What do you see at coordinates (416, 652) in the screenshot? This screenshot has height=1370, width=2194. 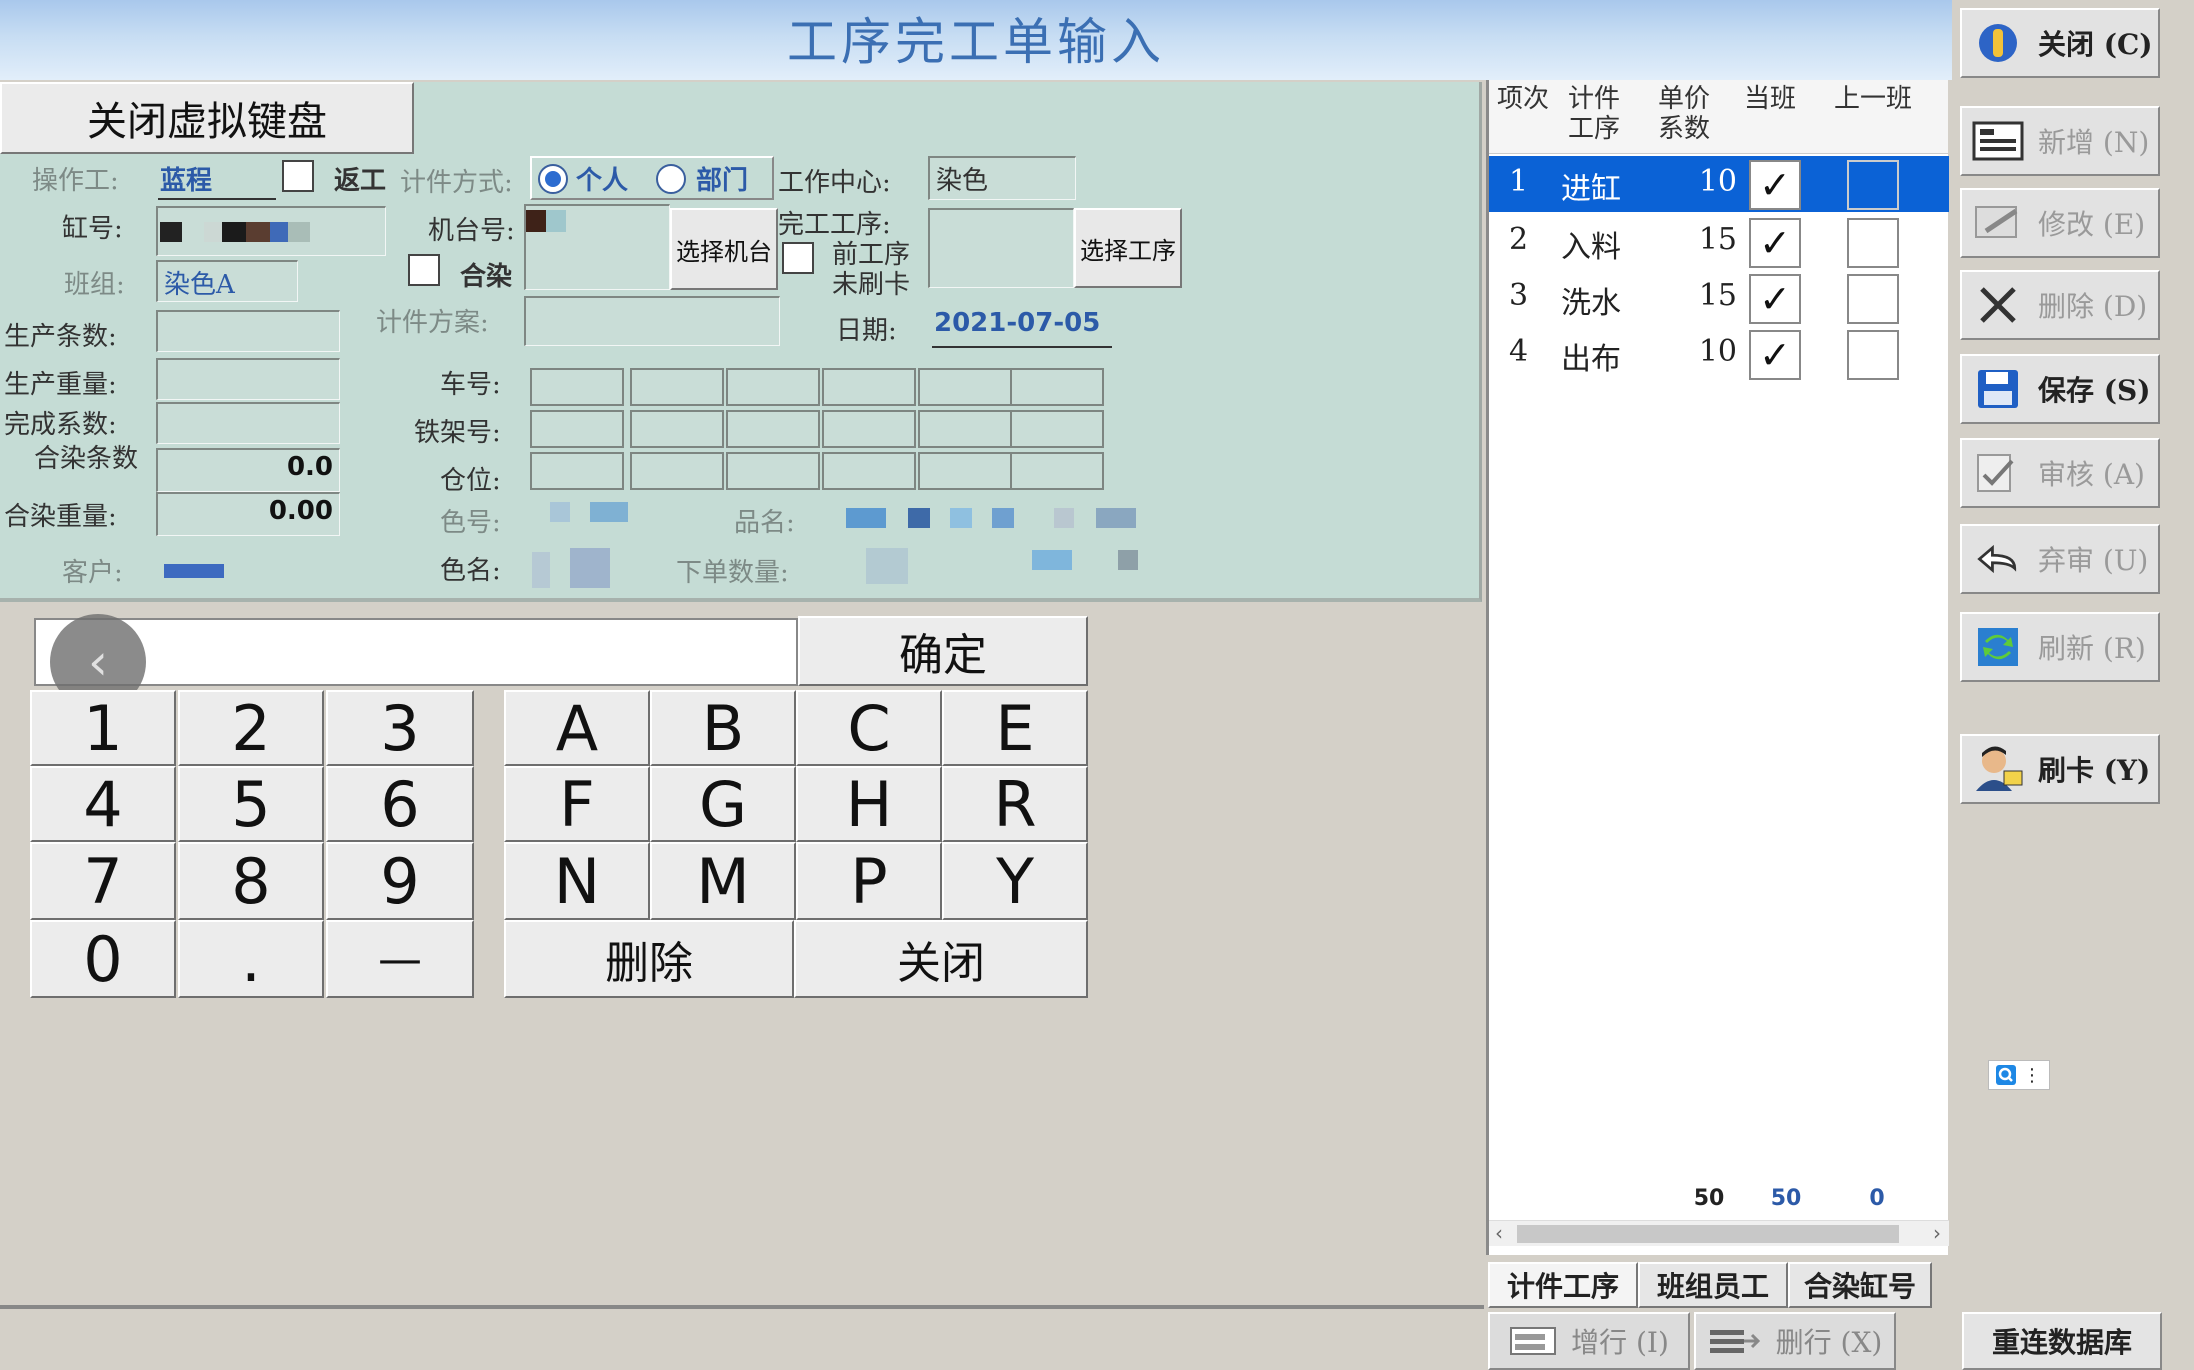 I see `keyboard-input` at bounding box center [416, 652].